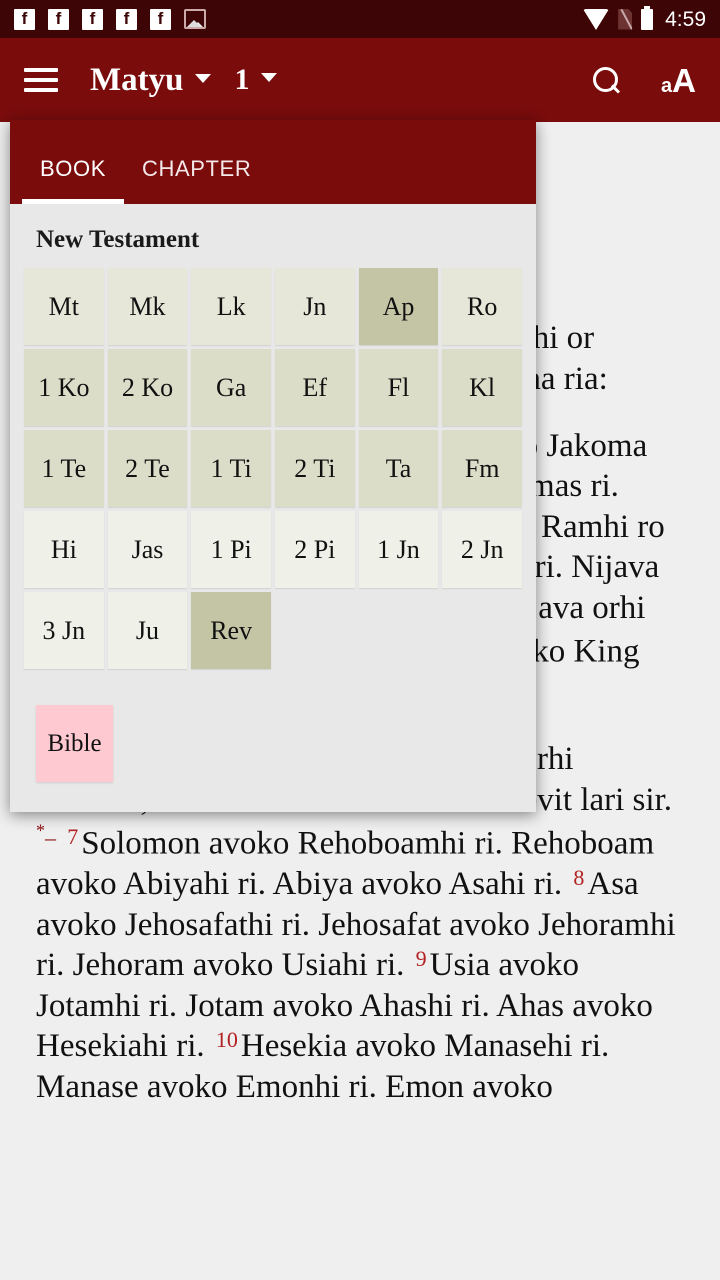 The image size is (720, 1280). I want to click on status-bar: 4:59, so click(360, 19).